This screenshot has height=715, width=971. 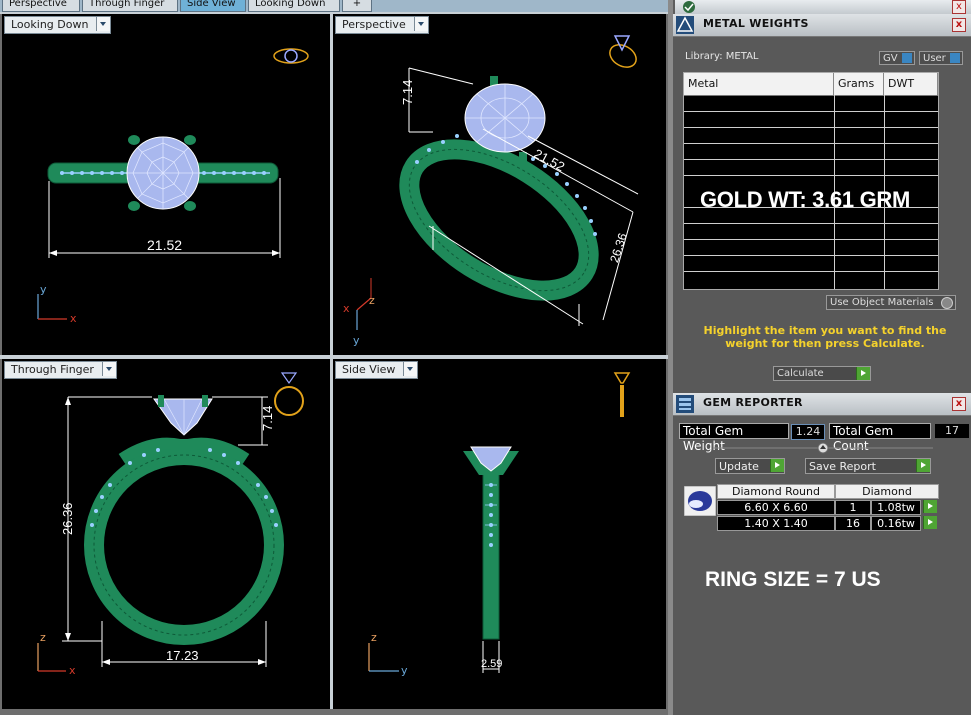 I want to click on tab-side-view: Side View, so click(x=213, y=6).